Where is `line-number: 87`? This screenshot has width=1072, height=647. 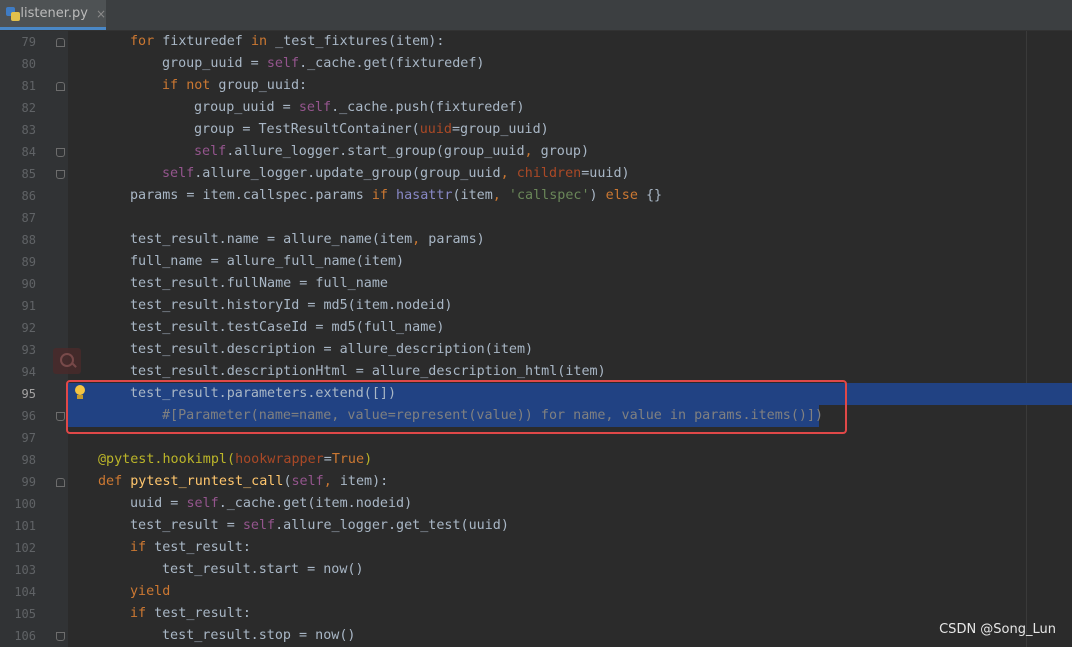
line-number: 87 is located at coordinates (28, 218).